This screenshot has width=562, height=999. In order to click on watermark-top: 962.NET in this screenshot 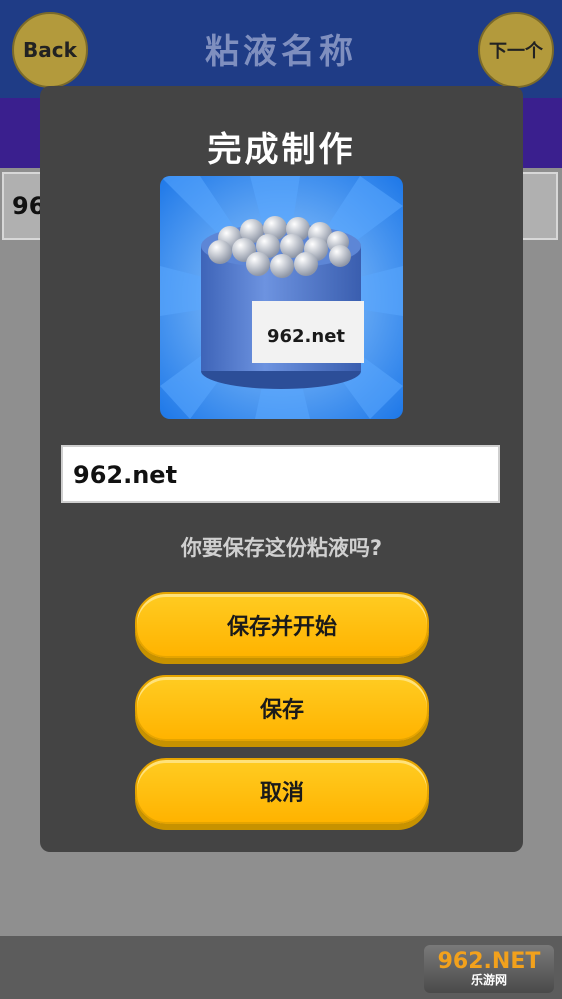, I will do `click(489, 961)`.